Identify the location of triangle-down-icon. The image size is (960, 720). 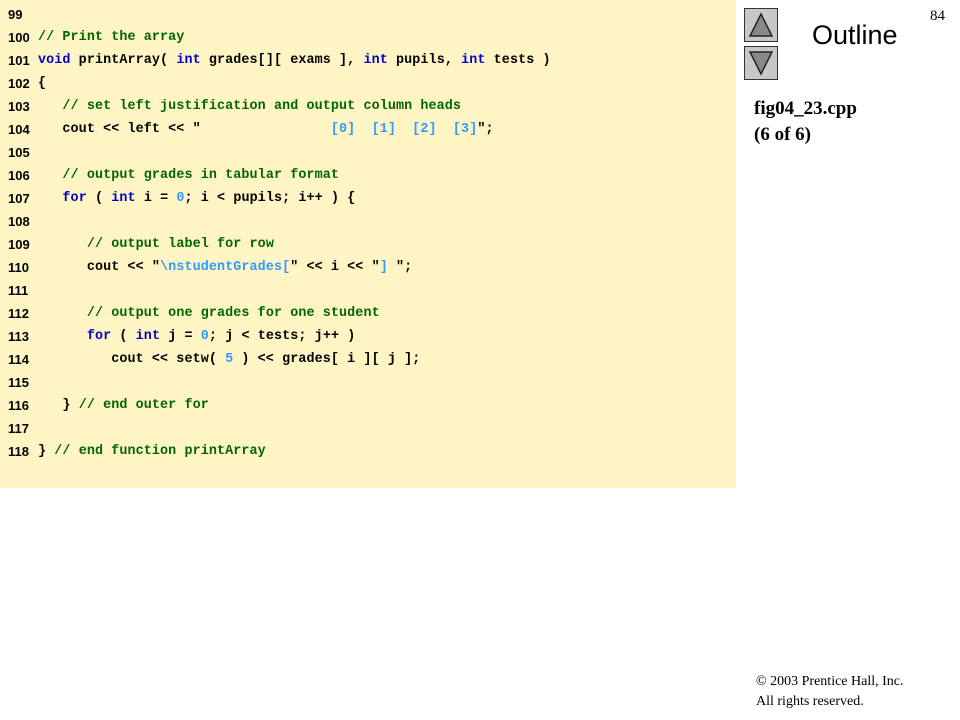
(761, 63).